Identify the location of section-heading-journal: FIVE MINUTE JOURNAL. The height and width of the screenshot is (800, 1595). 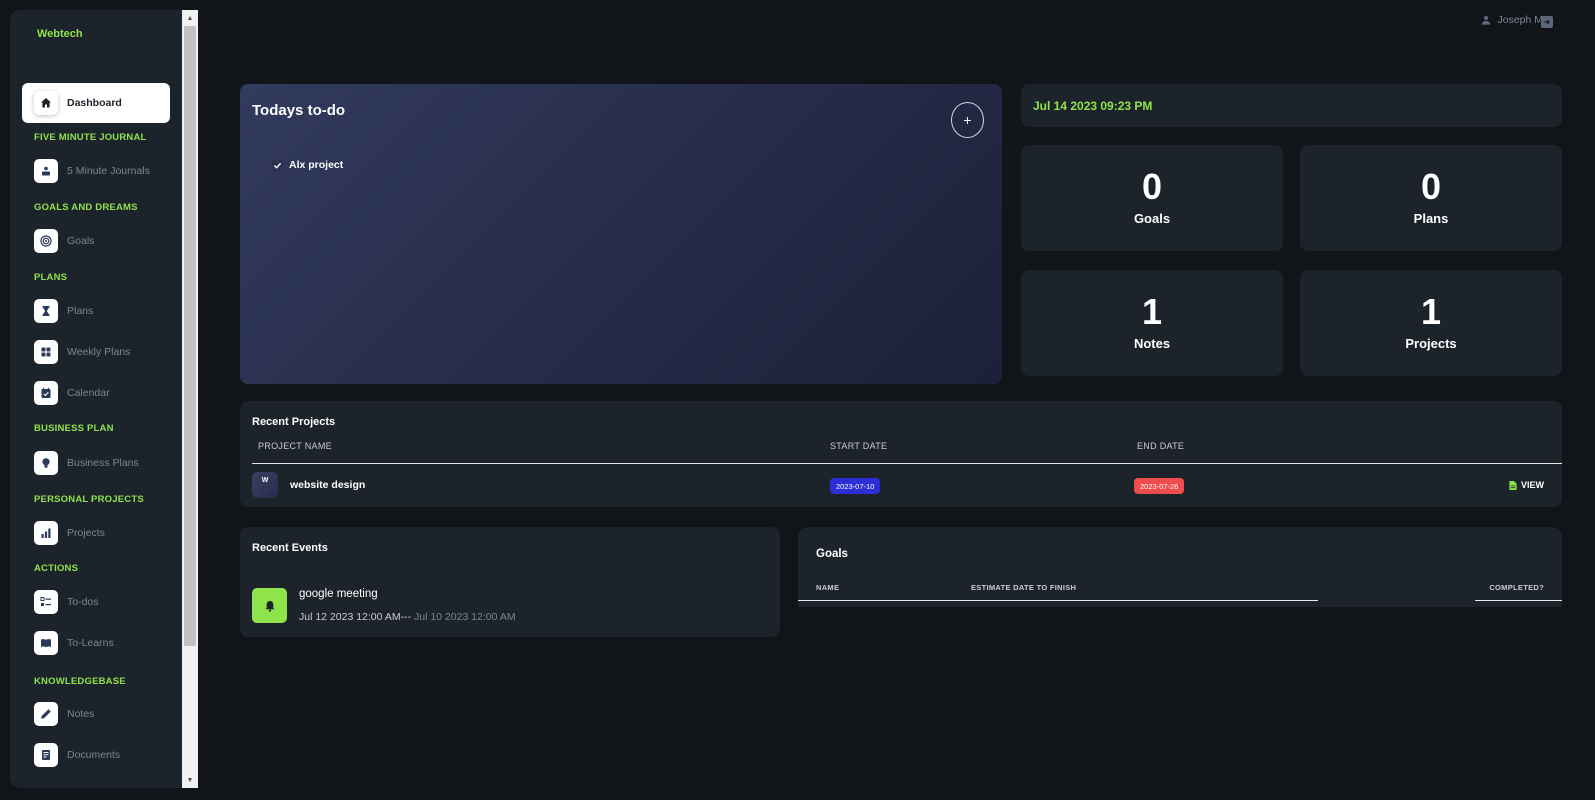
(90, 137).